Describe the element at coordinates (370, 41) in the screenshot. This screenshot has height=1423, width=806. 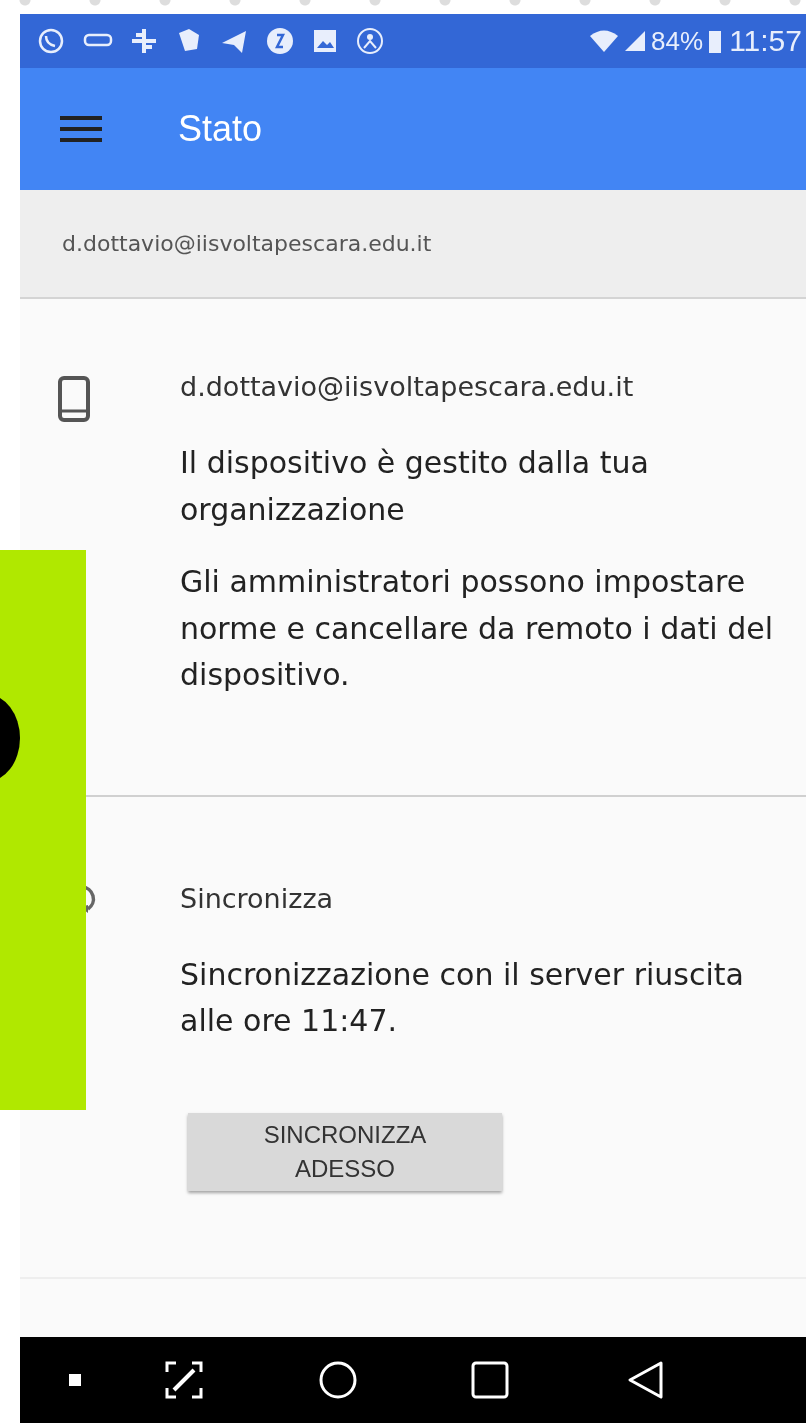
I see `person-circle-icon` at that location.